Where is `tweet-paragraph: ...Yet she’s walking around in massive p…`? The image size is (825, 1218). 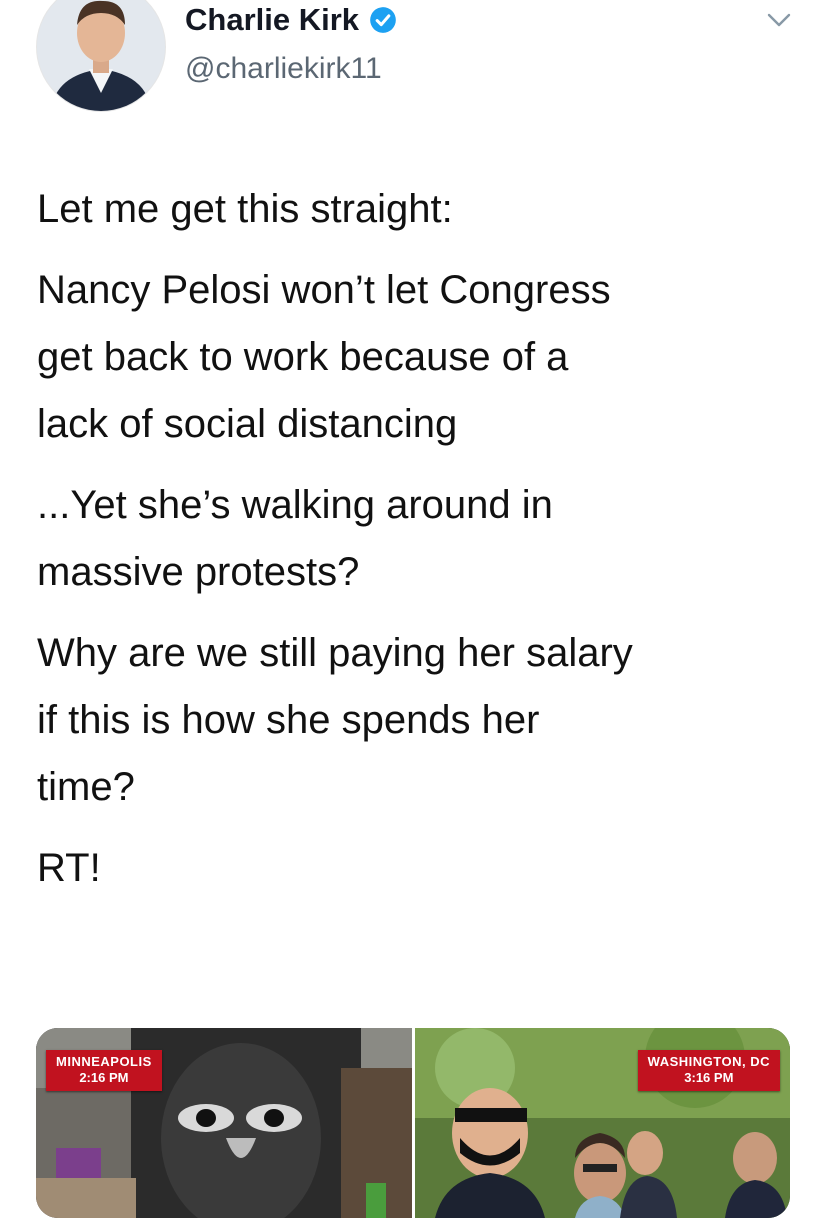 tweet-paragraph: ...Yet she’s walking around in massive p… is located at coordinates (295, 538).